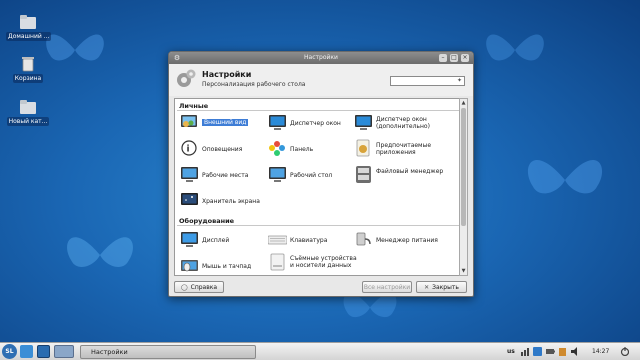 The height and width of the screenshot is (360, 640). What do you see at coordinates (189, 174) in the screenshot?
I see `workspaces-icon` at bounding box center [189, 174].